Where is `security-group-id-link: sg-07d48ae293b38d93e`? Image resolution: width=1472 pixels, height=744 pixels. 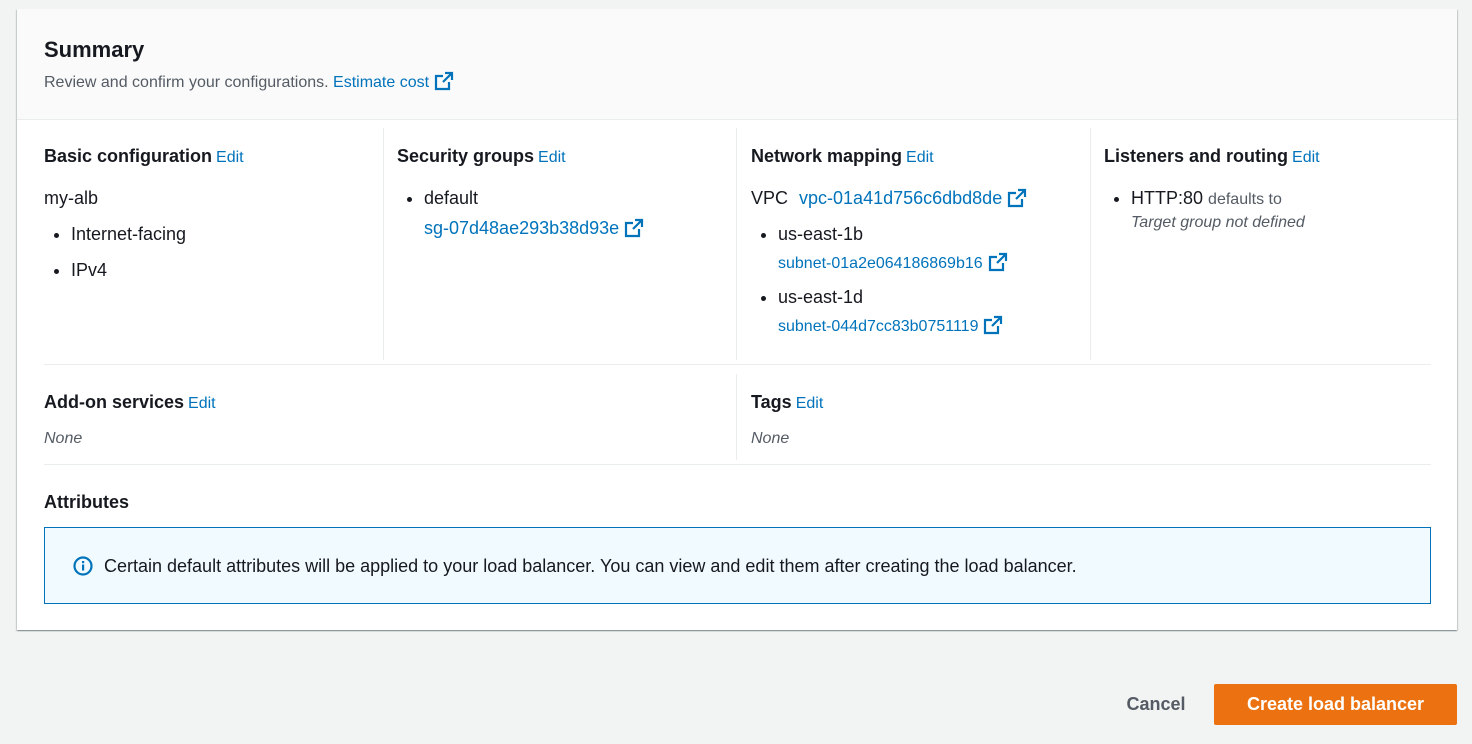
security-group-id-link: sg-07d48ae293b38d93e is located at coordinates (534, 228).